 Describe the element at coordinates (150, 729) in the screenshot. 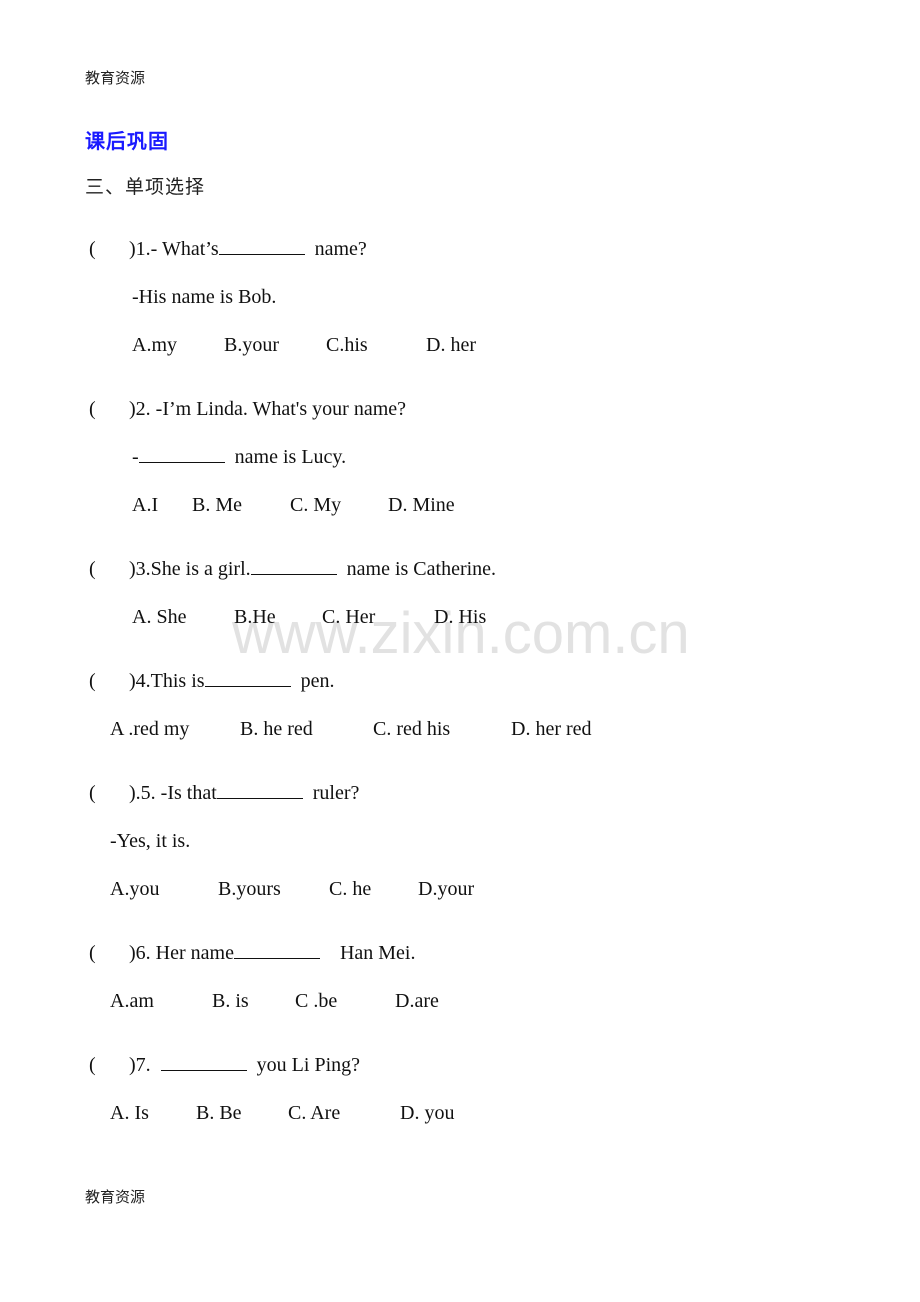

I see `option-a: A .red my` at that location.